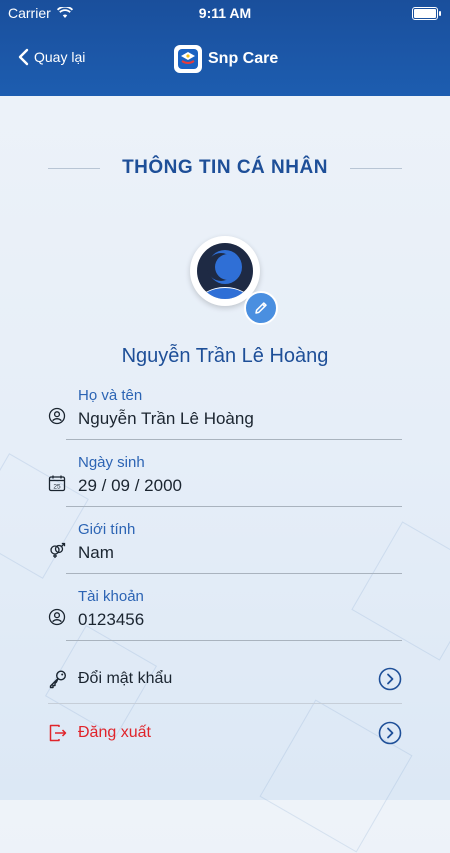 The height and width of the screenshot is (853, 450). I want to click on back-label: Quay lại, so click(60, 57).